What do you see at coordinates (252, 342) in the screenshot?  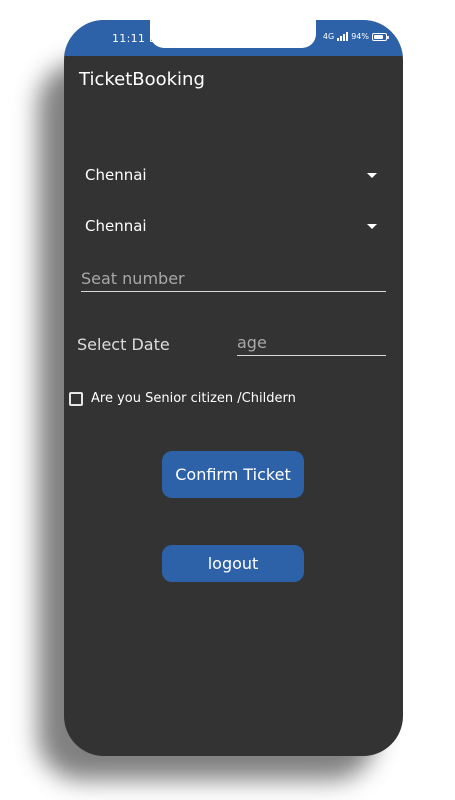 I see `age-placeholder: age` at bounding box center [252, 342].